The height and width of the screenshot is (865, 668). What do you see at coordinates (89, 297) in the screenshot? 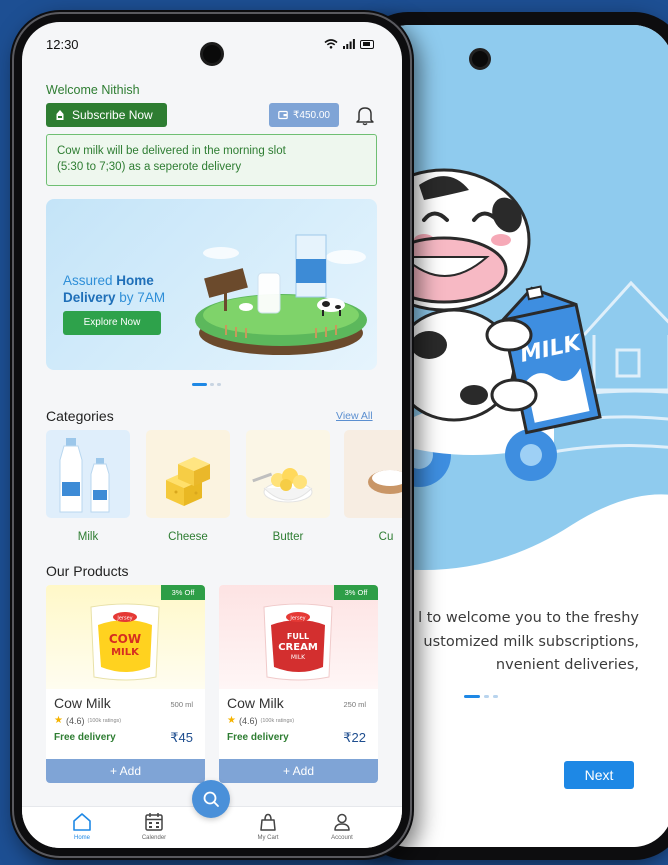
I see `banner-text-bold: Delivery` at bounding box center [89, 297].